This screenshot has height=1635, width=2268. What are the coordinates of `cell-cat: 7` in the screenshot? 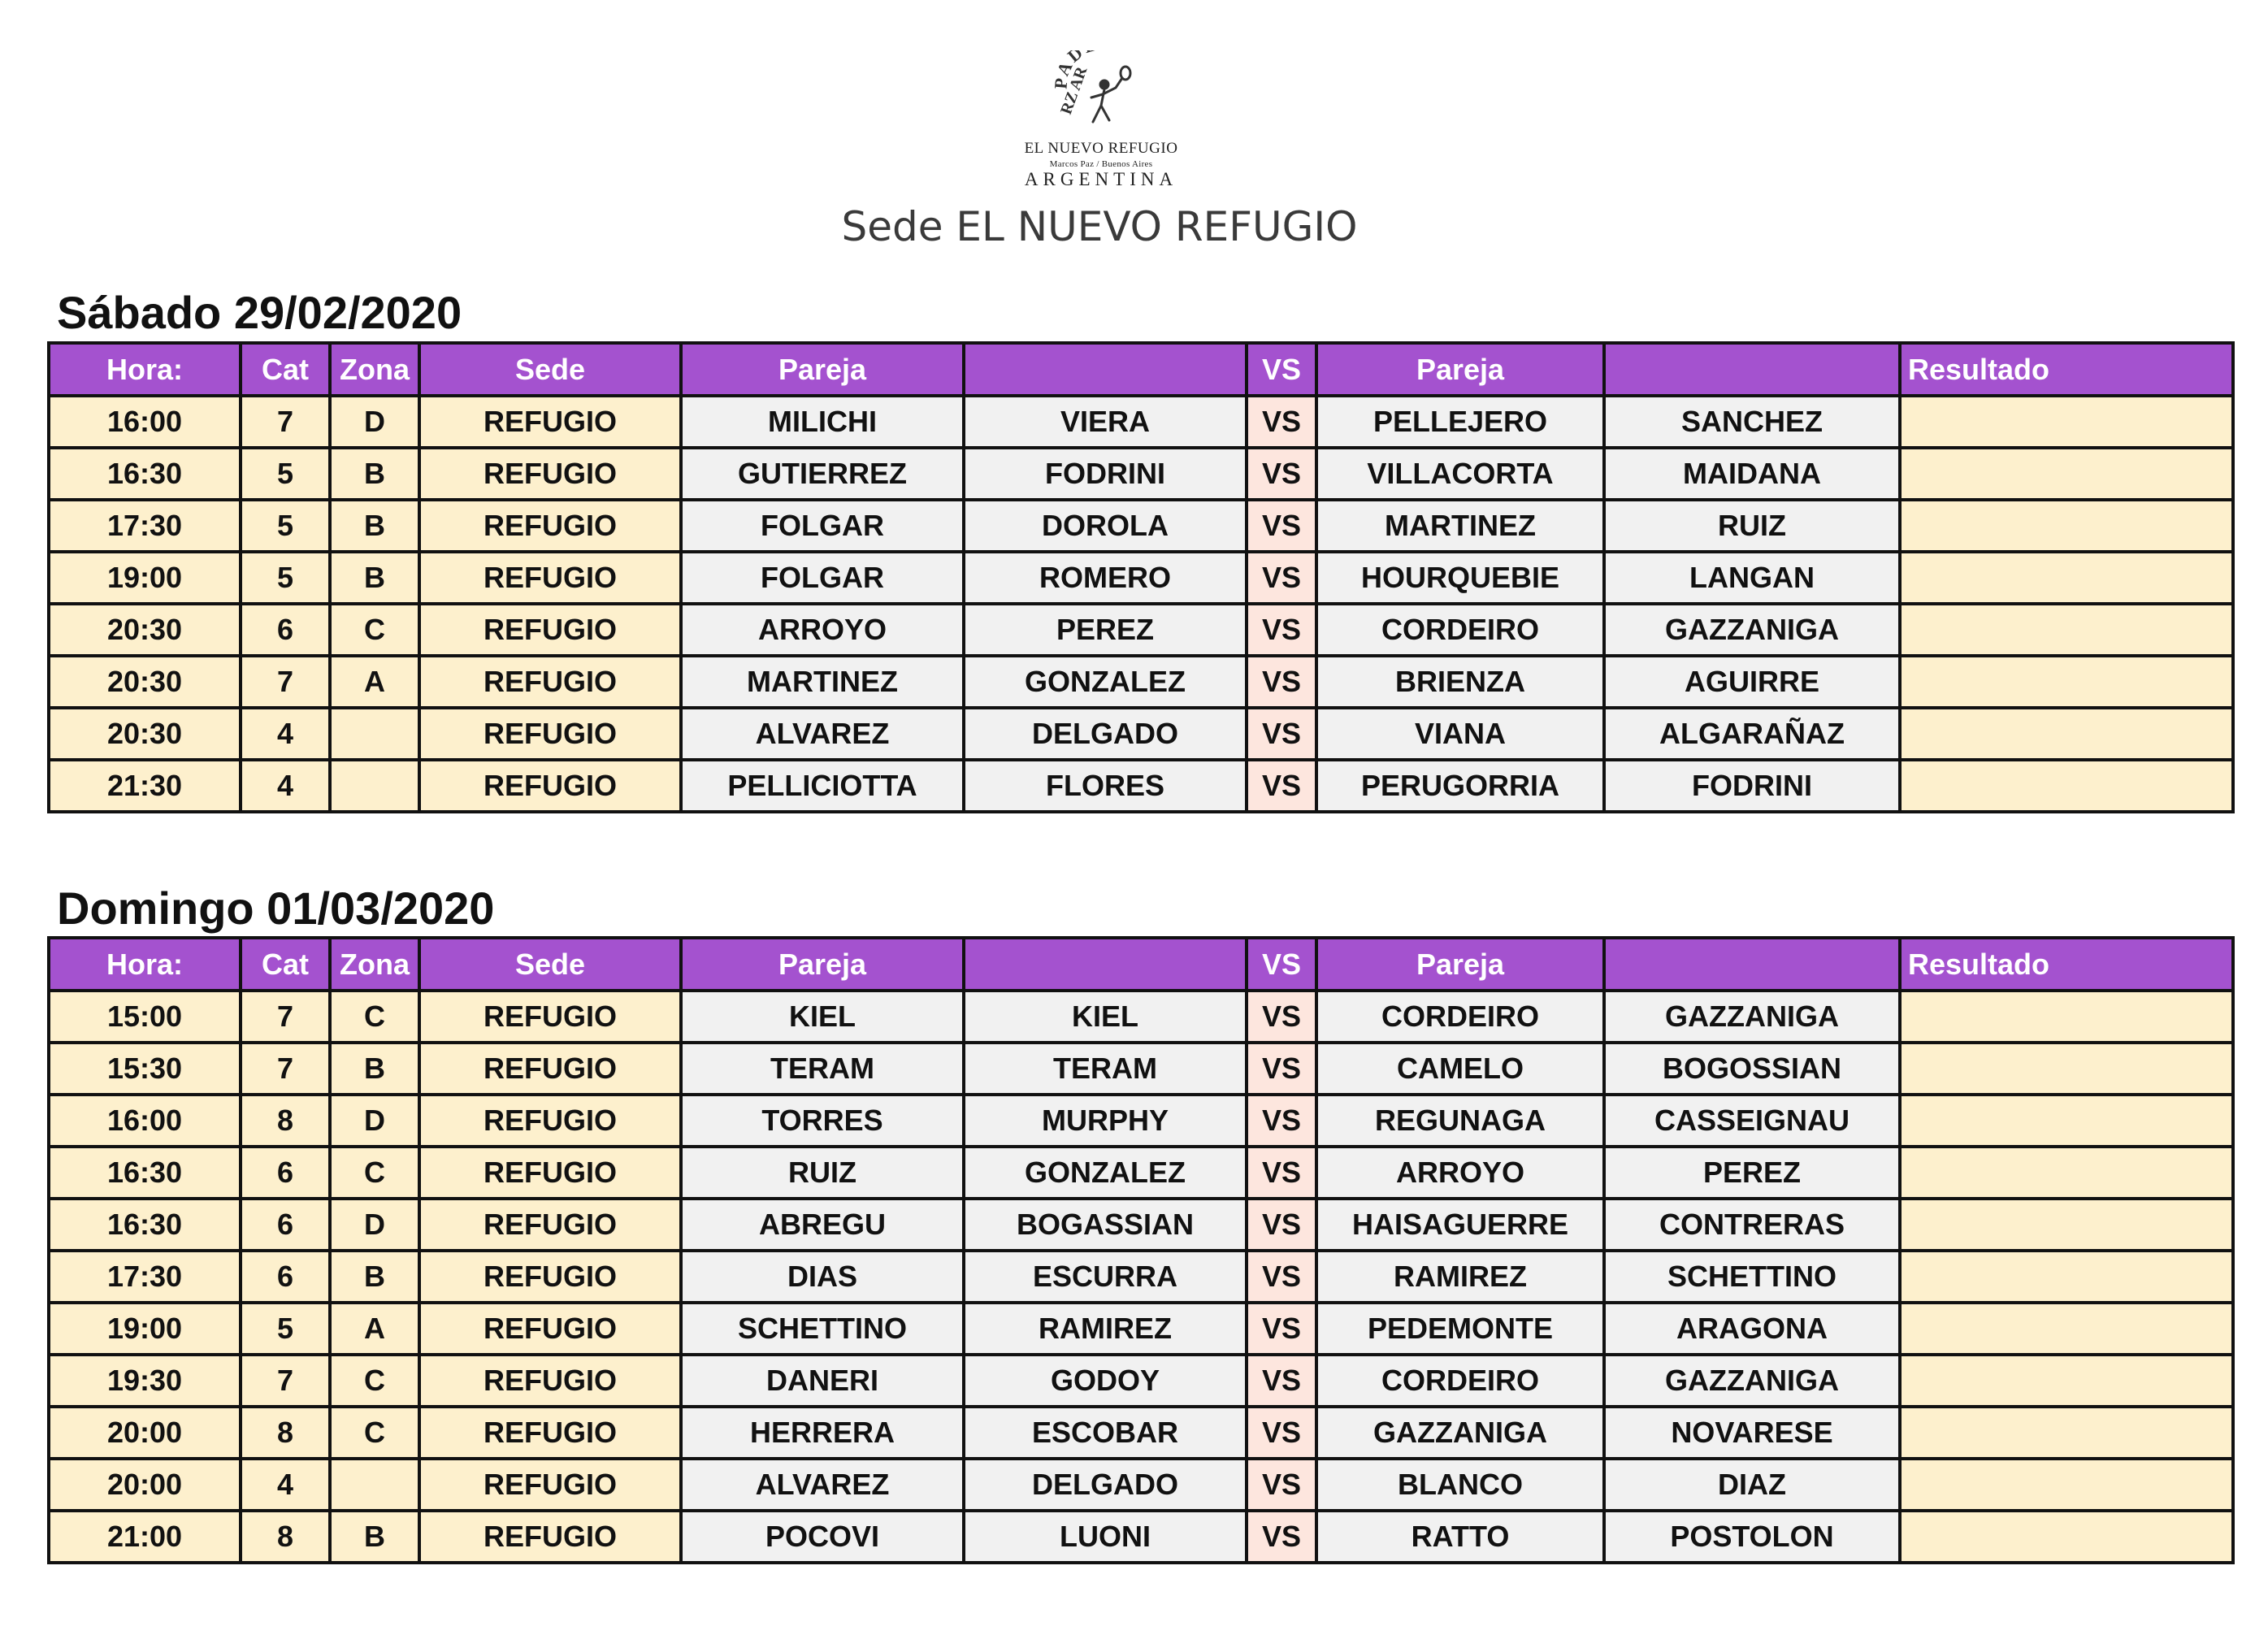 It's located at (285, 1068).